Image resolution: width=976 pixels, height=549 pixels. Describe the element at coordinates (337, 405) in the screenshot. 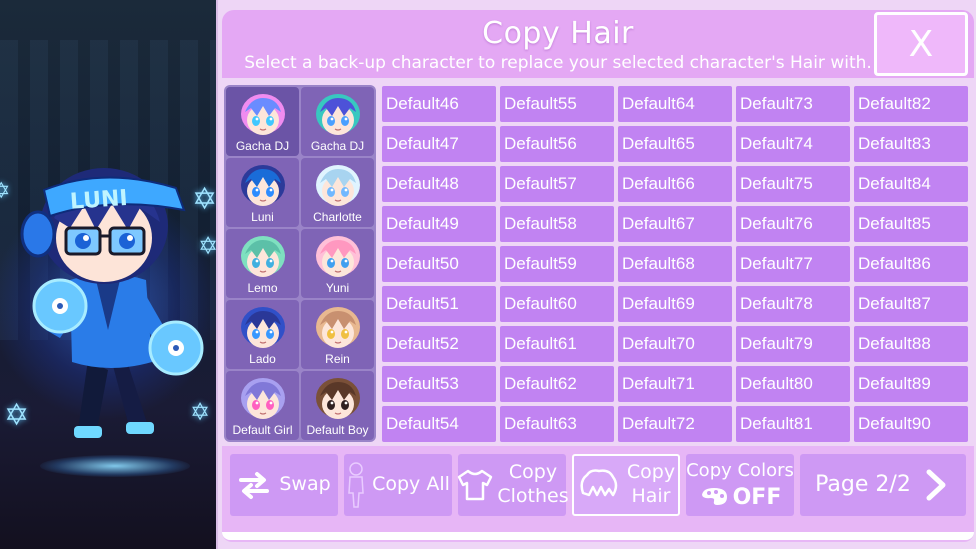

I see `character-slot: Default Boy` at that location.